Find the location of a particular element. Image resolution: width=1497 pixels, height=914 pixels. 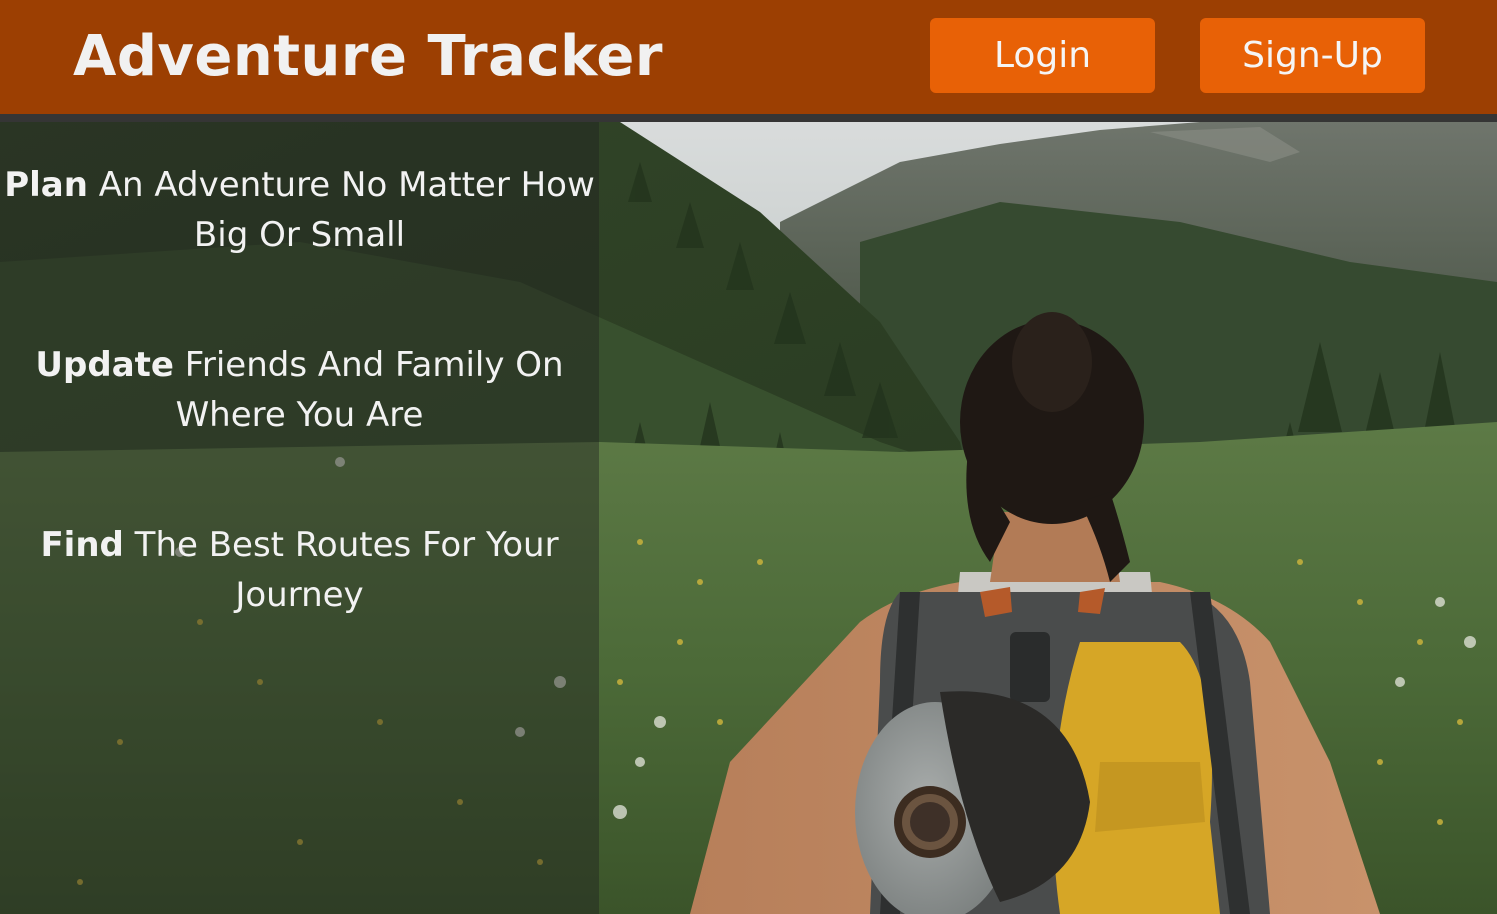

feature-update-keyword: Update is located at coordinates (104, 365).